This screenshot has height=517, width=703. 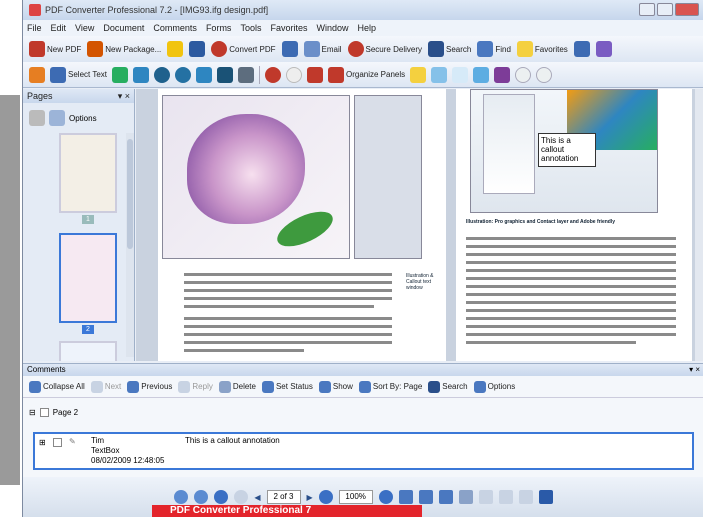 What do you see at coordinates (355, 497) in the screenshot?
I see `zoom-input: 100%` at bounding box center [355, 497].